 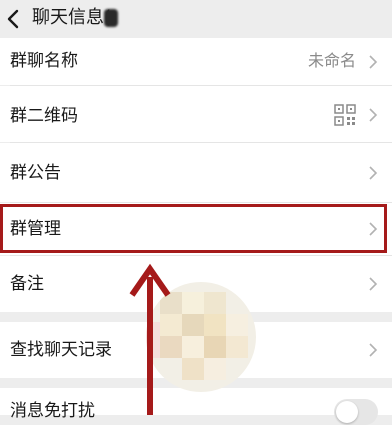 What do you see at coordinates (13, 19) in the screenshot?
I see `chevron-left-icon` at bounding box center [13, 19].